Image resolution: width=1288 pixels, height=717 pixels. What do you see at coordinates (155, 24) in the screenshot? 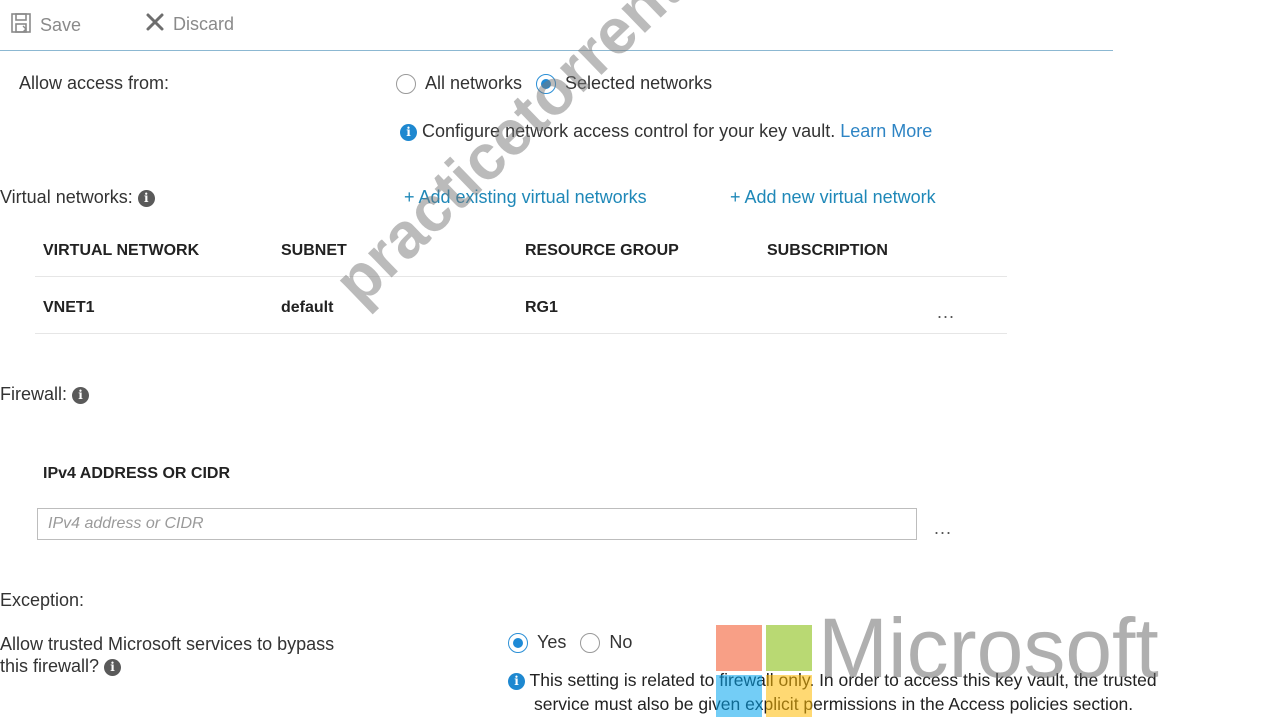
I see `close-icon` at bounding box center [155, 24].